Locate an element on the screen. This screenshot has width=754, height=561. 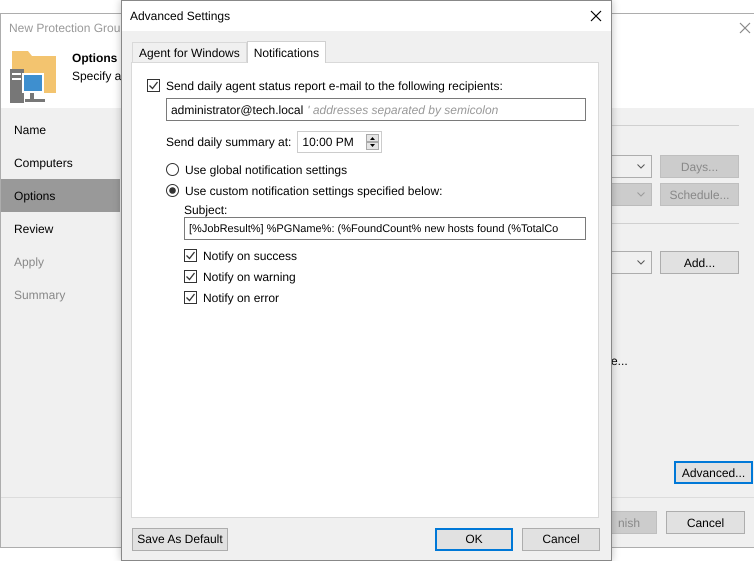
checkbox-label: Notify on error is located at coordinates (241, 297).